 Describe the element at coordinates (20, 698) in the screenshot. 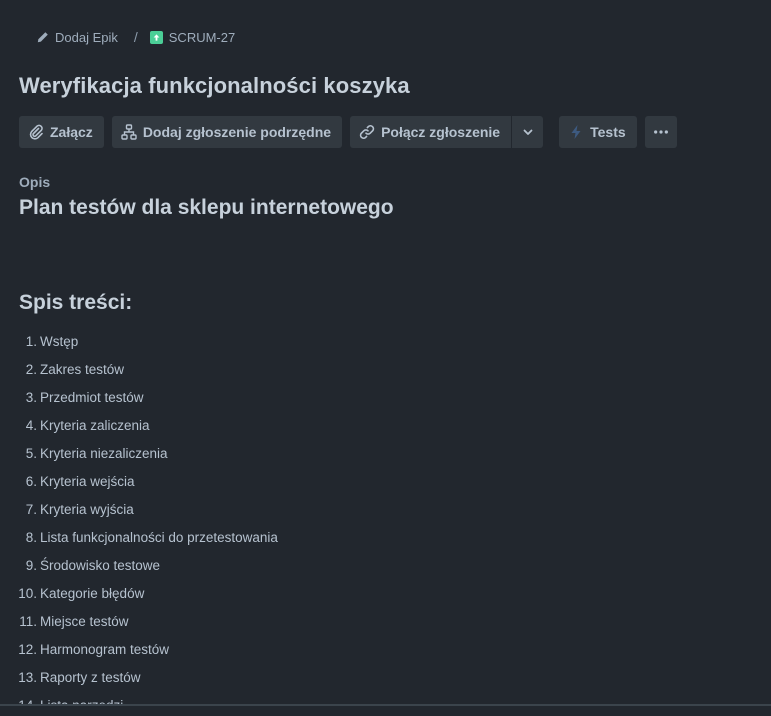

I see `list-item-number: 14.` at that location.